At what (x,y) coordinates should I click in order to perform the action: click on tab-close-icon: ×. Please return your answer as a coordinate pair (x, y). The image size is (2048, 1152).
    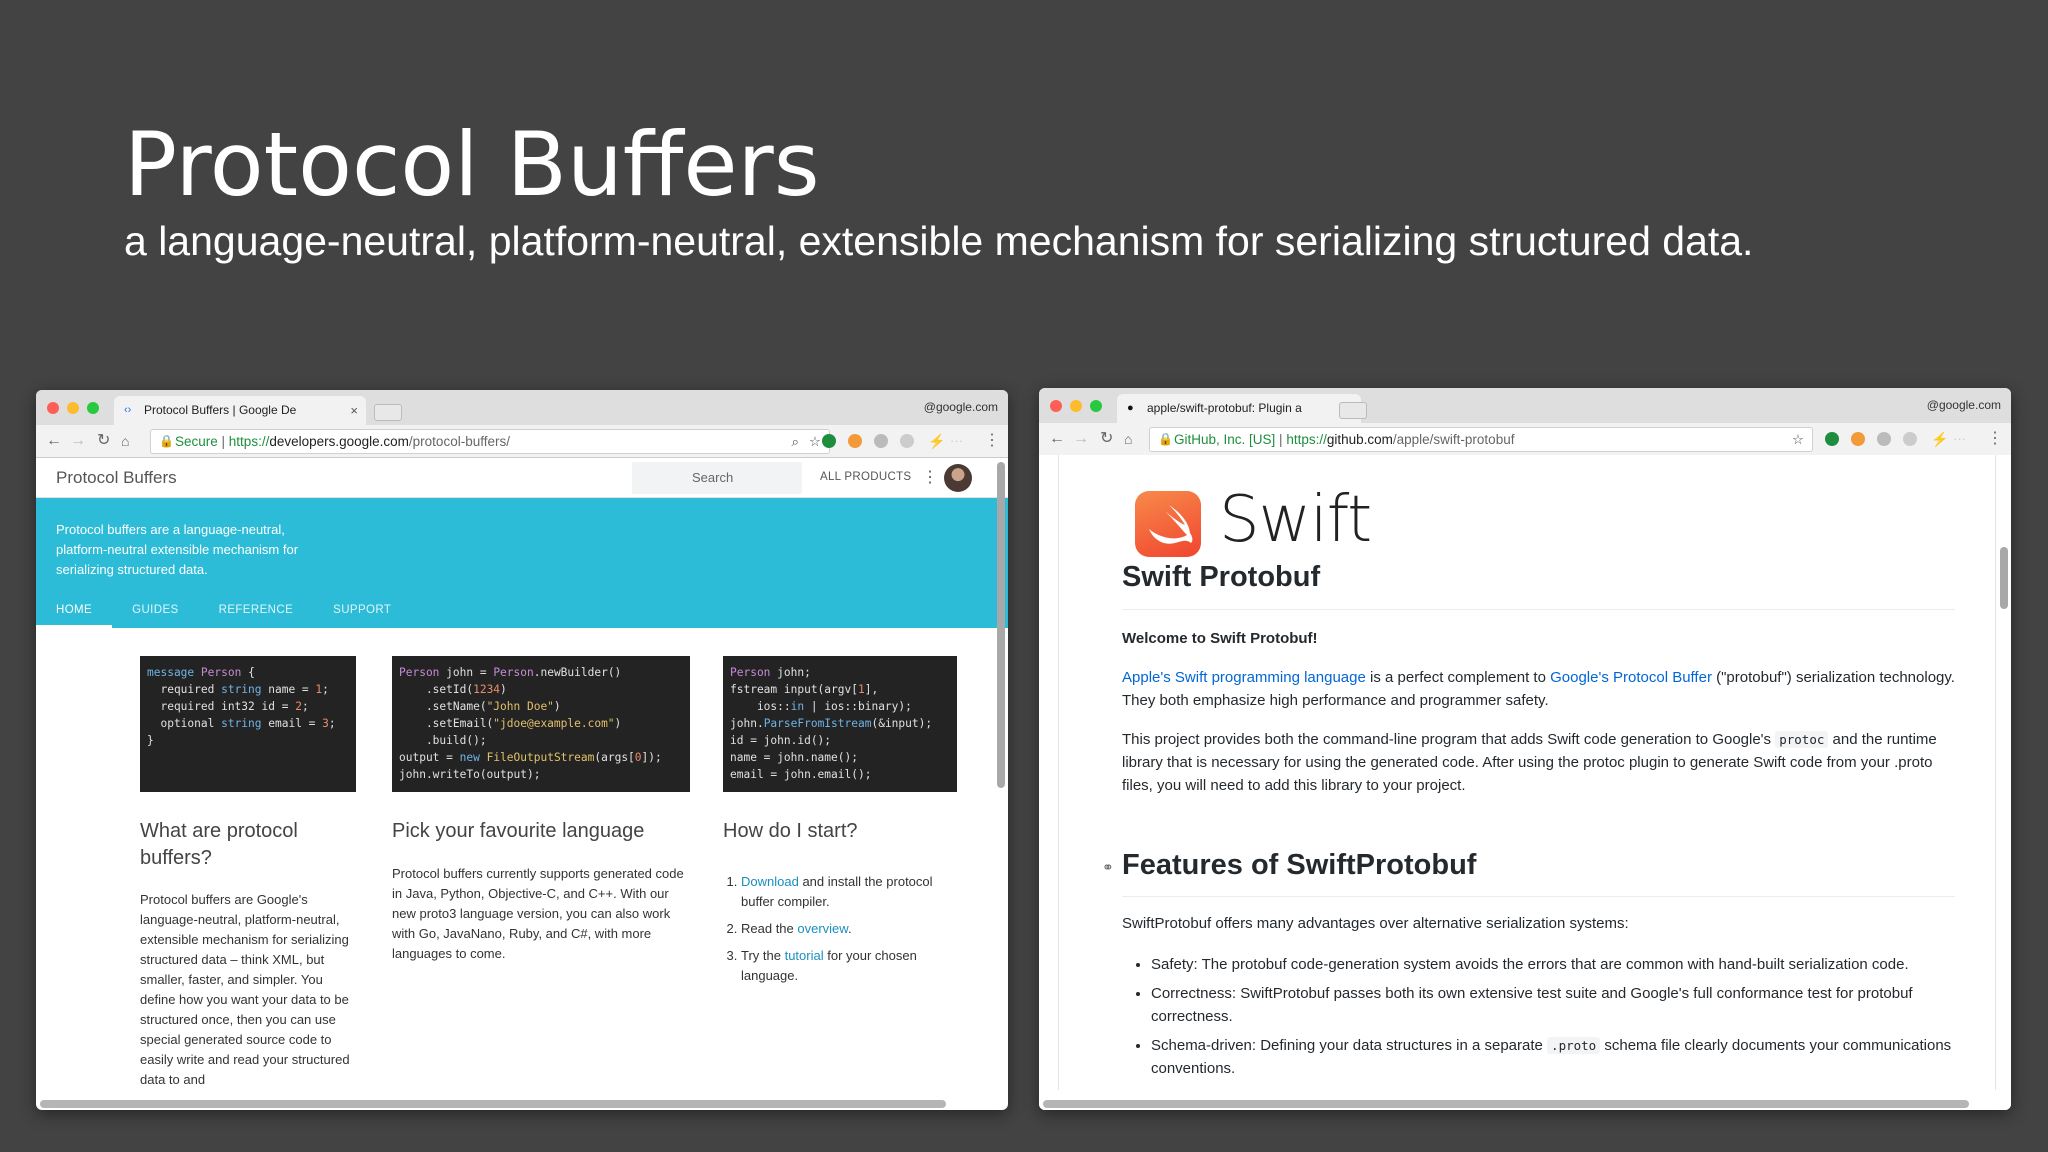
    Looking at the image, I should click on (354, 410).